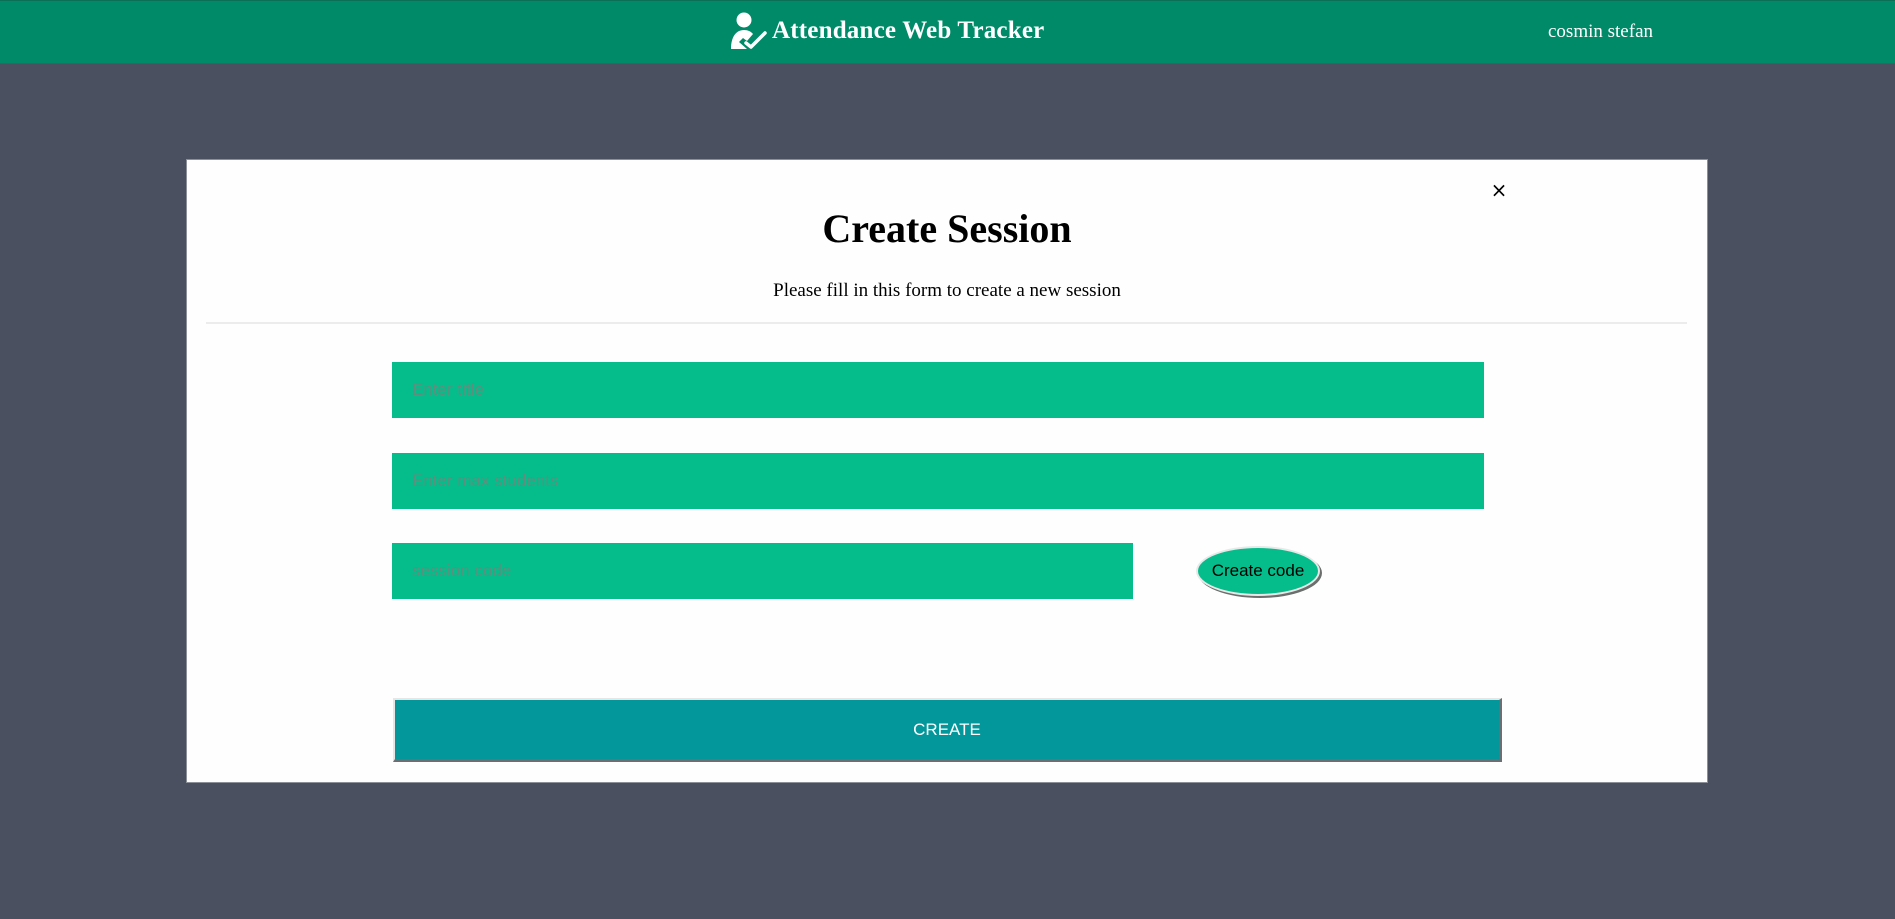 The width and height of the screenshot is (1895, 919). What do you see at coordinates (762, 571) in the screenshot?
I see `session-code-input` at bounding box center [762, 571].